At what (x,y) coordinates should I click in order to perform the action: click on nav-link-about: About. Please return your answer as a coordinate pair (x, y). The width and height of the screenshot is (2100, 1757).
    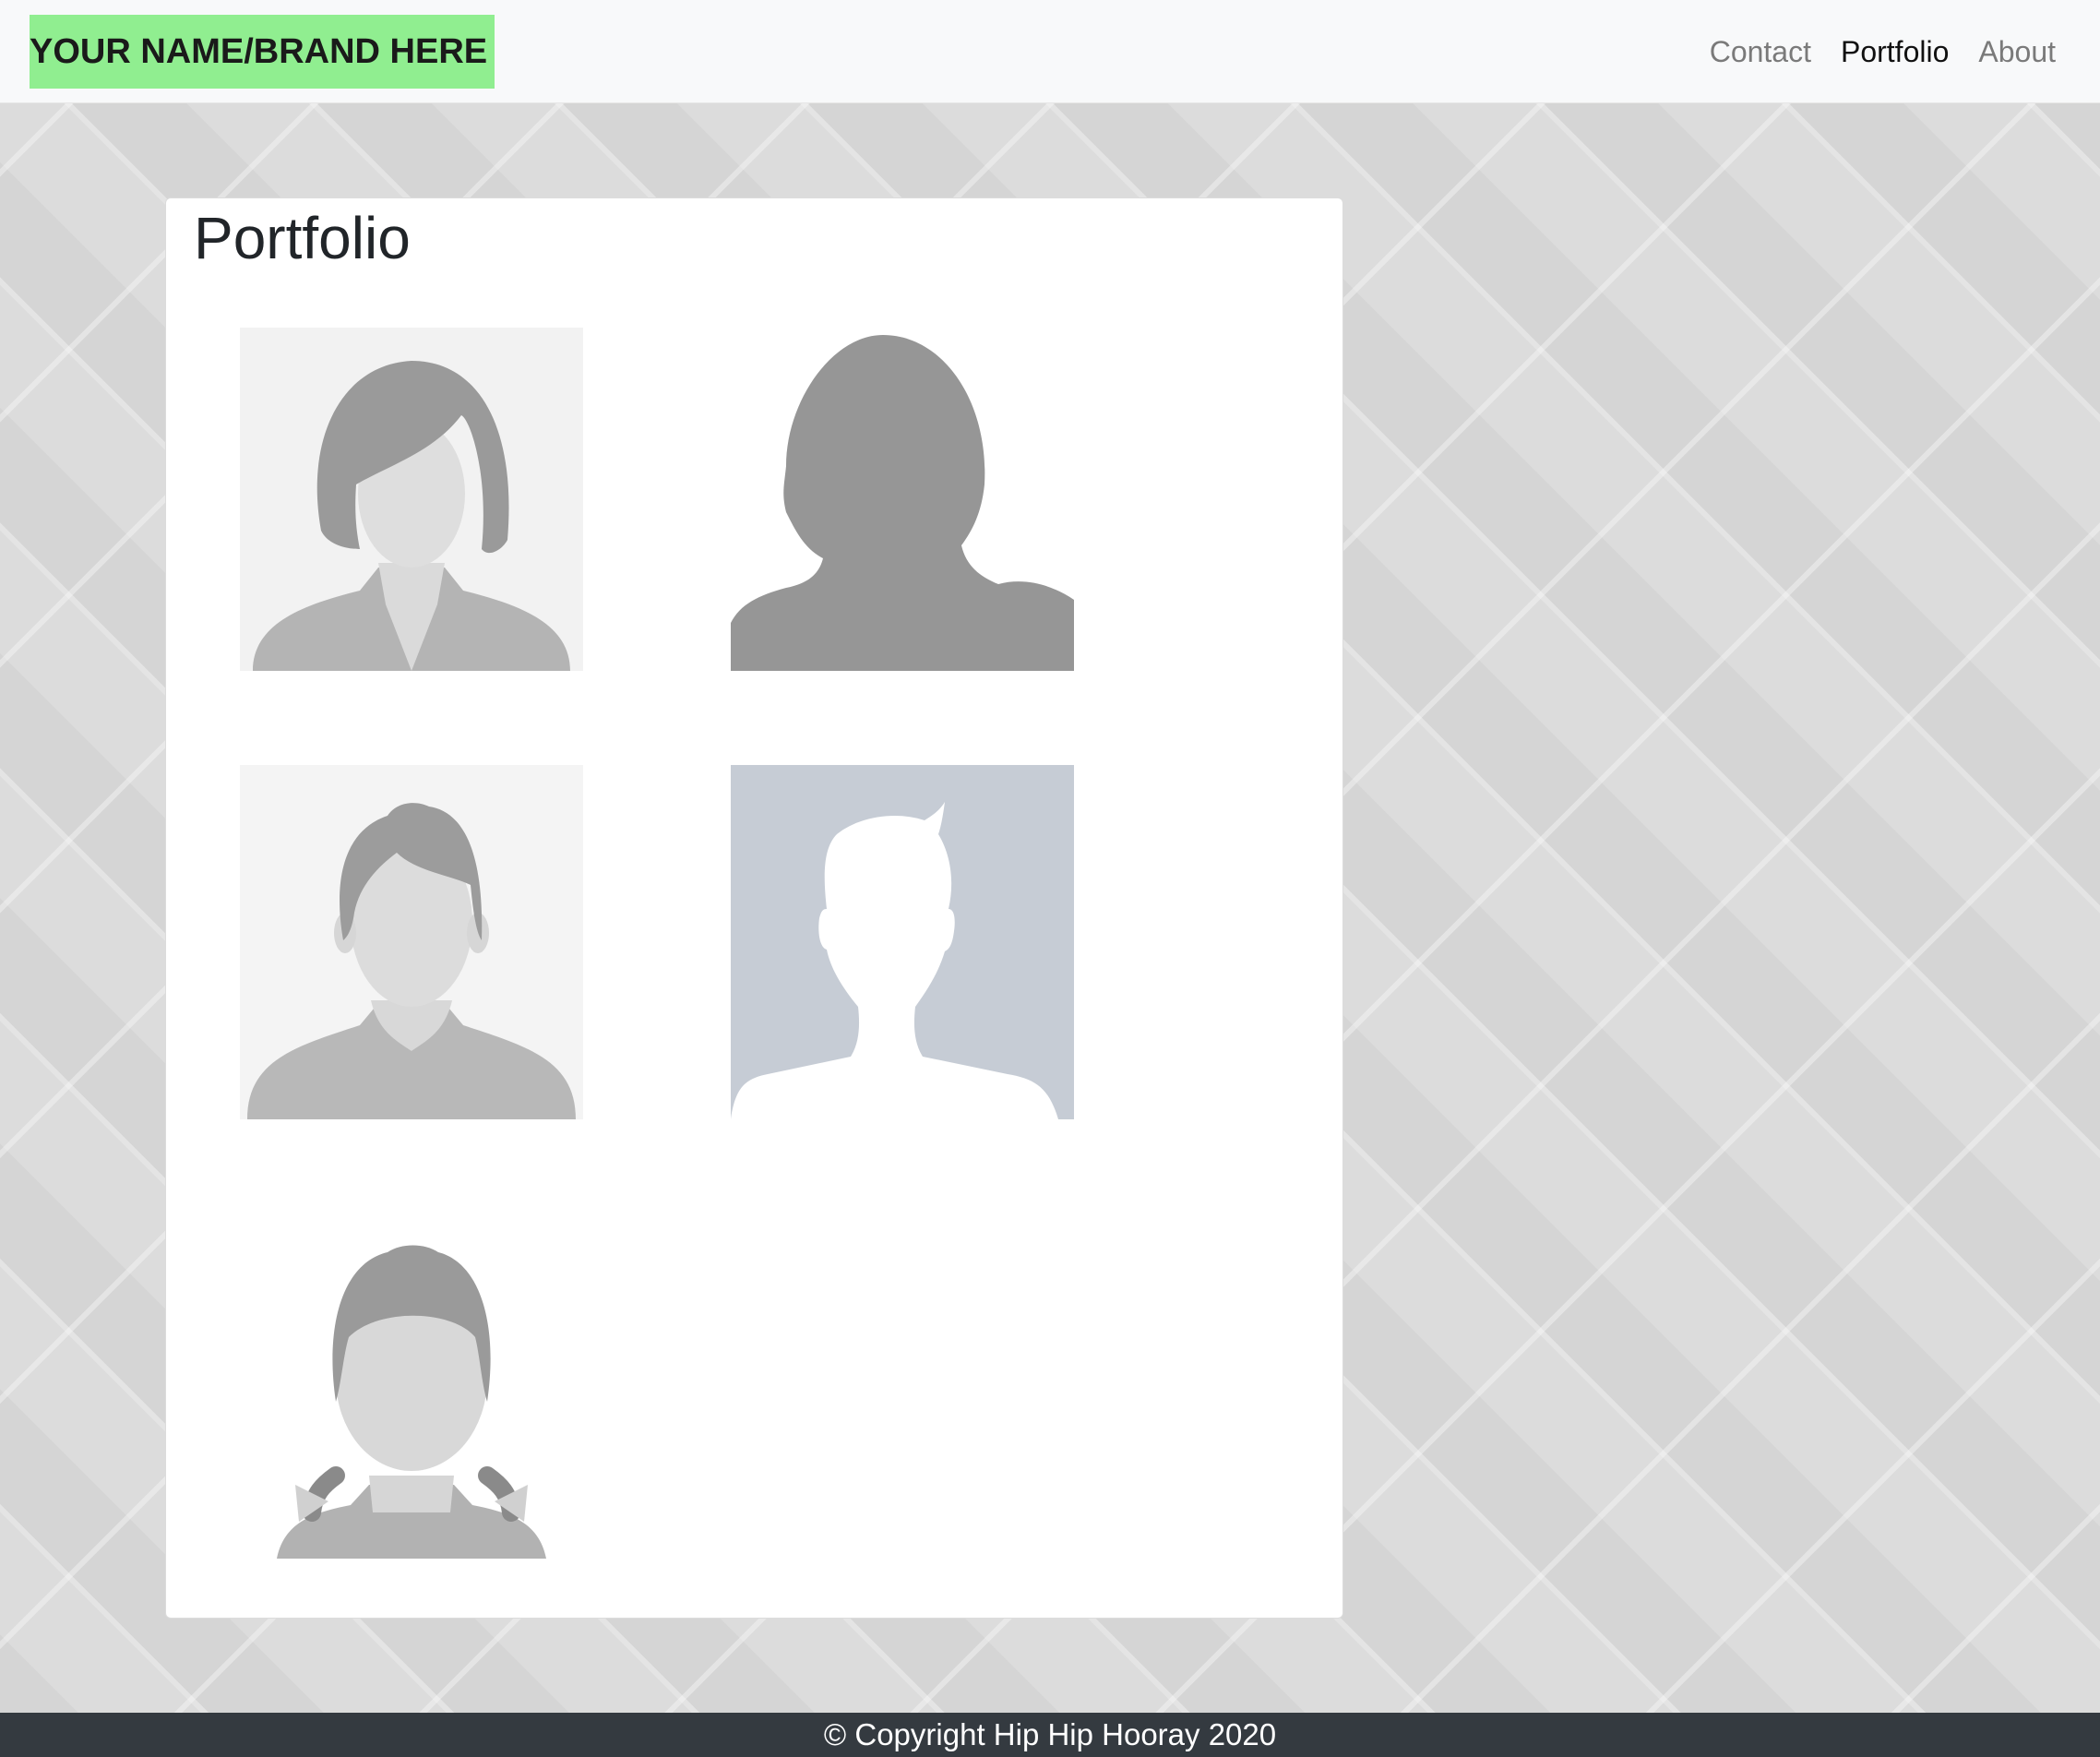
    Looking at the image, I should click on (2017, 52).